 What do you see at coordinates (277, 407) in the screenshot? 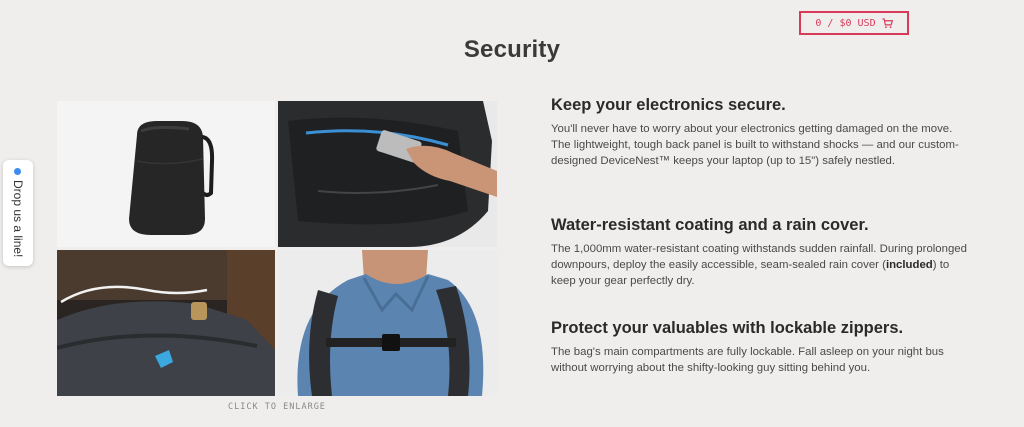
I see `click-to-enlarge-link: CLICK TO ENLARGE` at bounding box center [277, 407].